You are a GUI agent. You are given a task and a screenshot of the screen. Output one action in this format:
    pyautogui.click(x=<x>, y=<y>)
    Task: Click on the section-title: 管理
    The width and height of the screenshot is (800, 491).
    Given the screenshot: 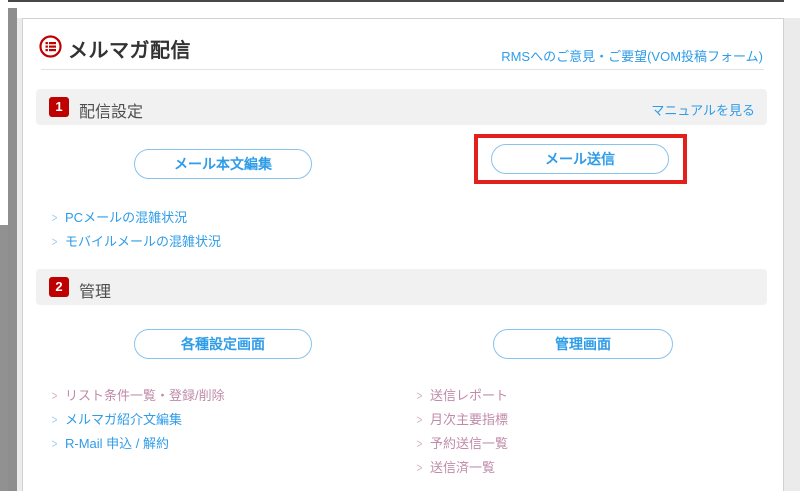 What is the action you would take?
    pyautogui.click(x=95, y=292)
    